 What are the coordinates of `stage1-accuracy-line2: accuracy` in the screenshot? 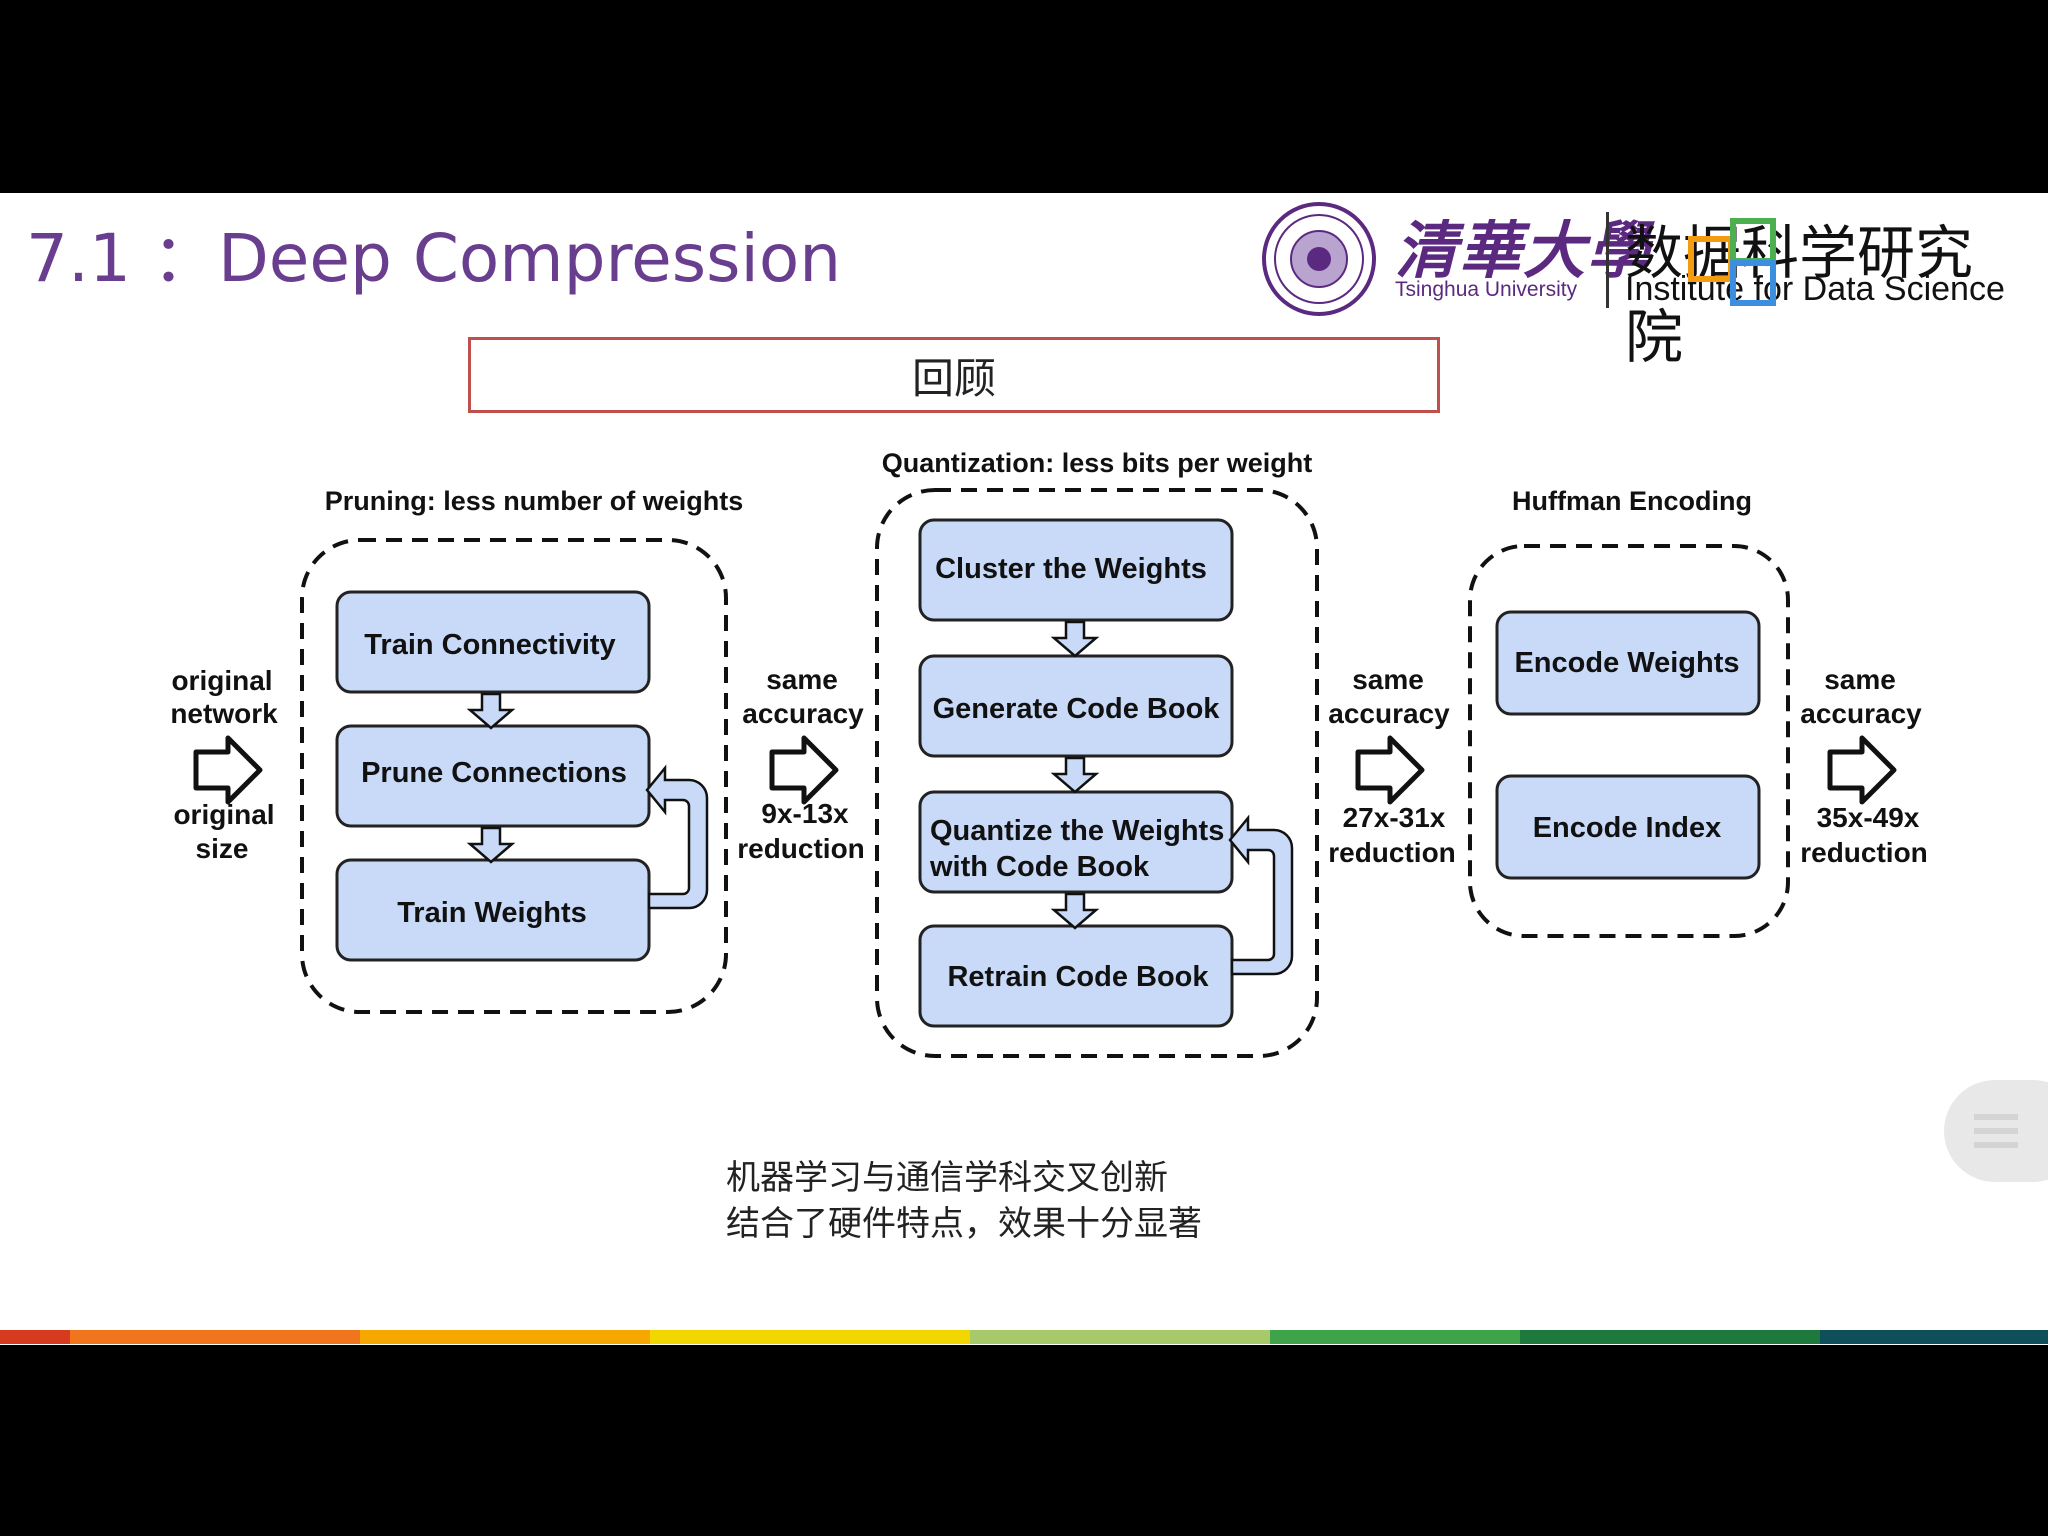 It's located at (803, 713).